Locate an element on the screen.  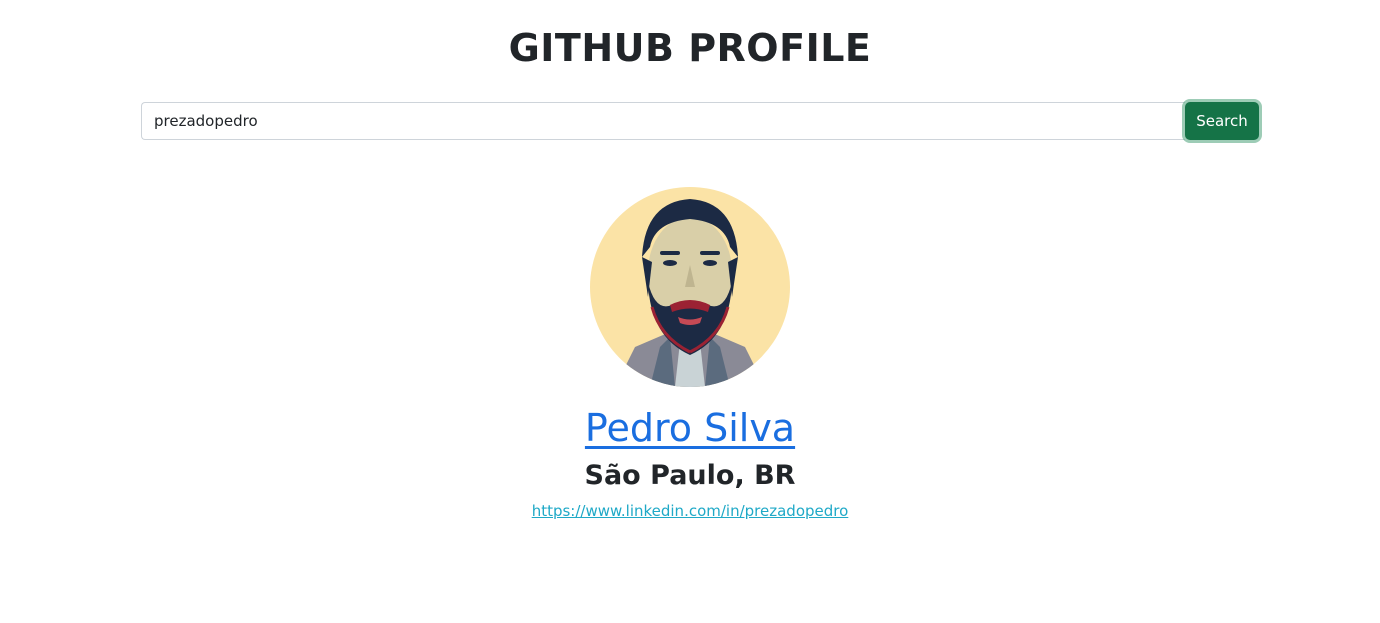
avatar is located at coordinates (690, 287).